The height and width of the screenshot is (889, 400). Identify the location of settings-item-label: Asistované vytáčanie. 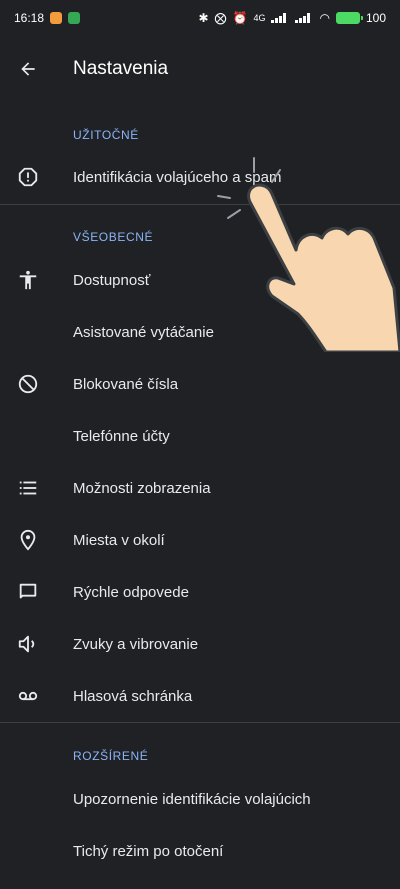
(143, 332).